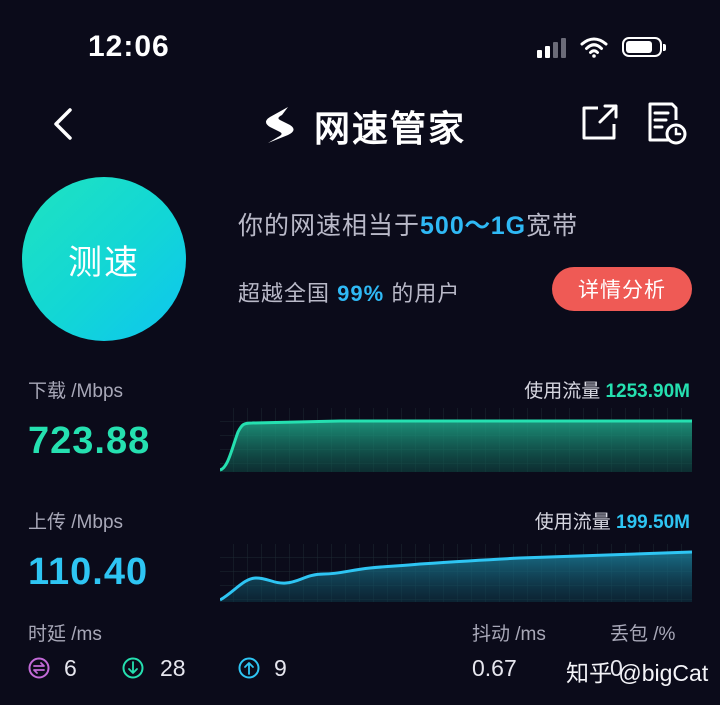 The image size is (720, 705). Describe the element at coordinates (607, 391) in the screenshot. I see `download-usage: 使用流量 1253.90M` at that location.